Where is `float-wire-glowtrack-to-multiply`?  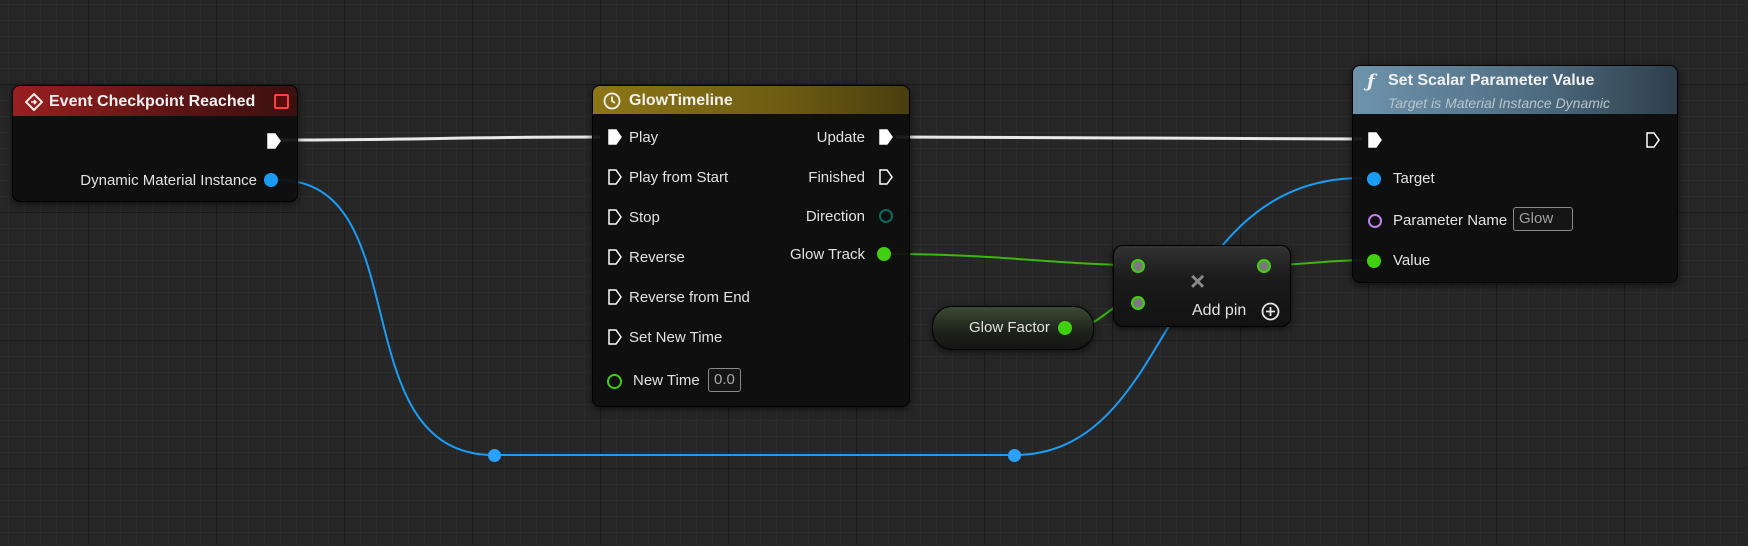
float-wire-glowtrack-to-multiply is located at coordinates (1013, 259).